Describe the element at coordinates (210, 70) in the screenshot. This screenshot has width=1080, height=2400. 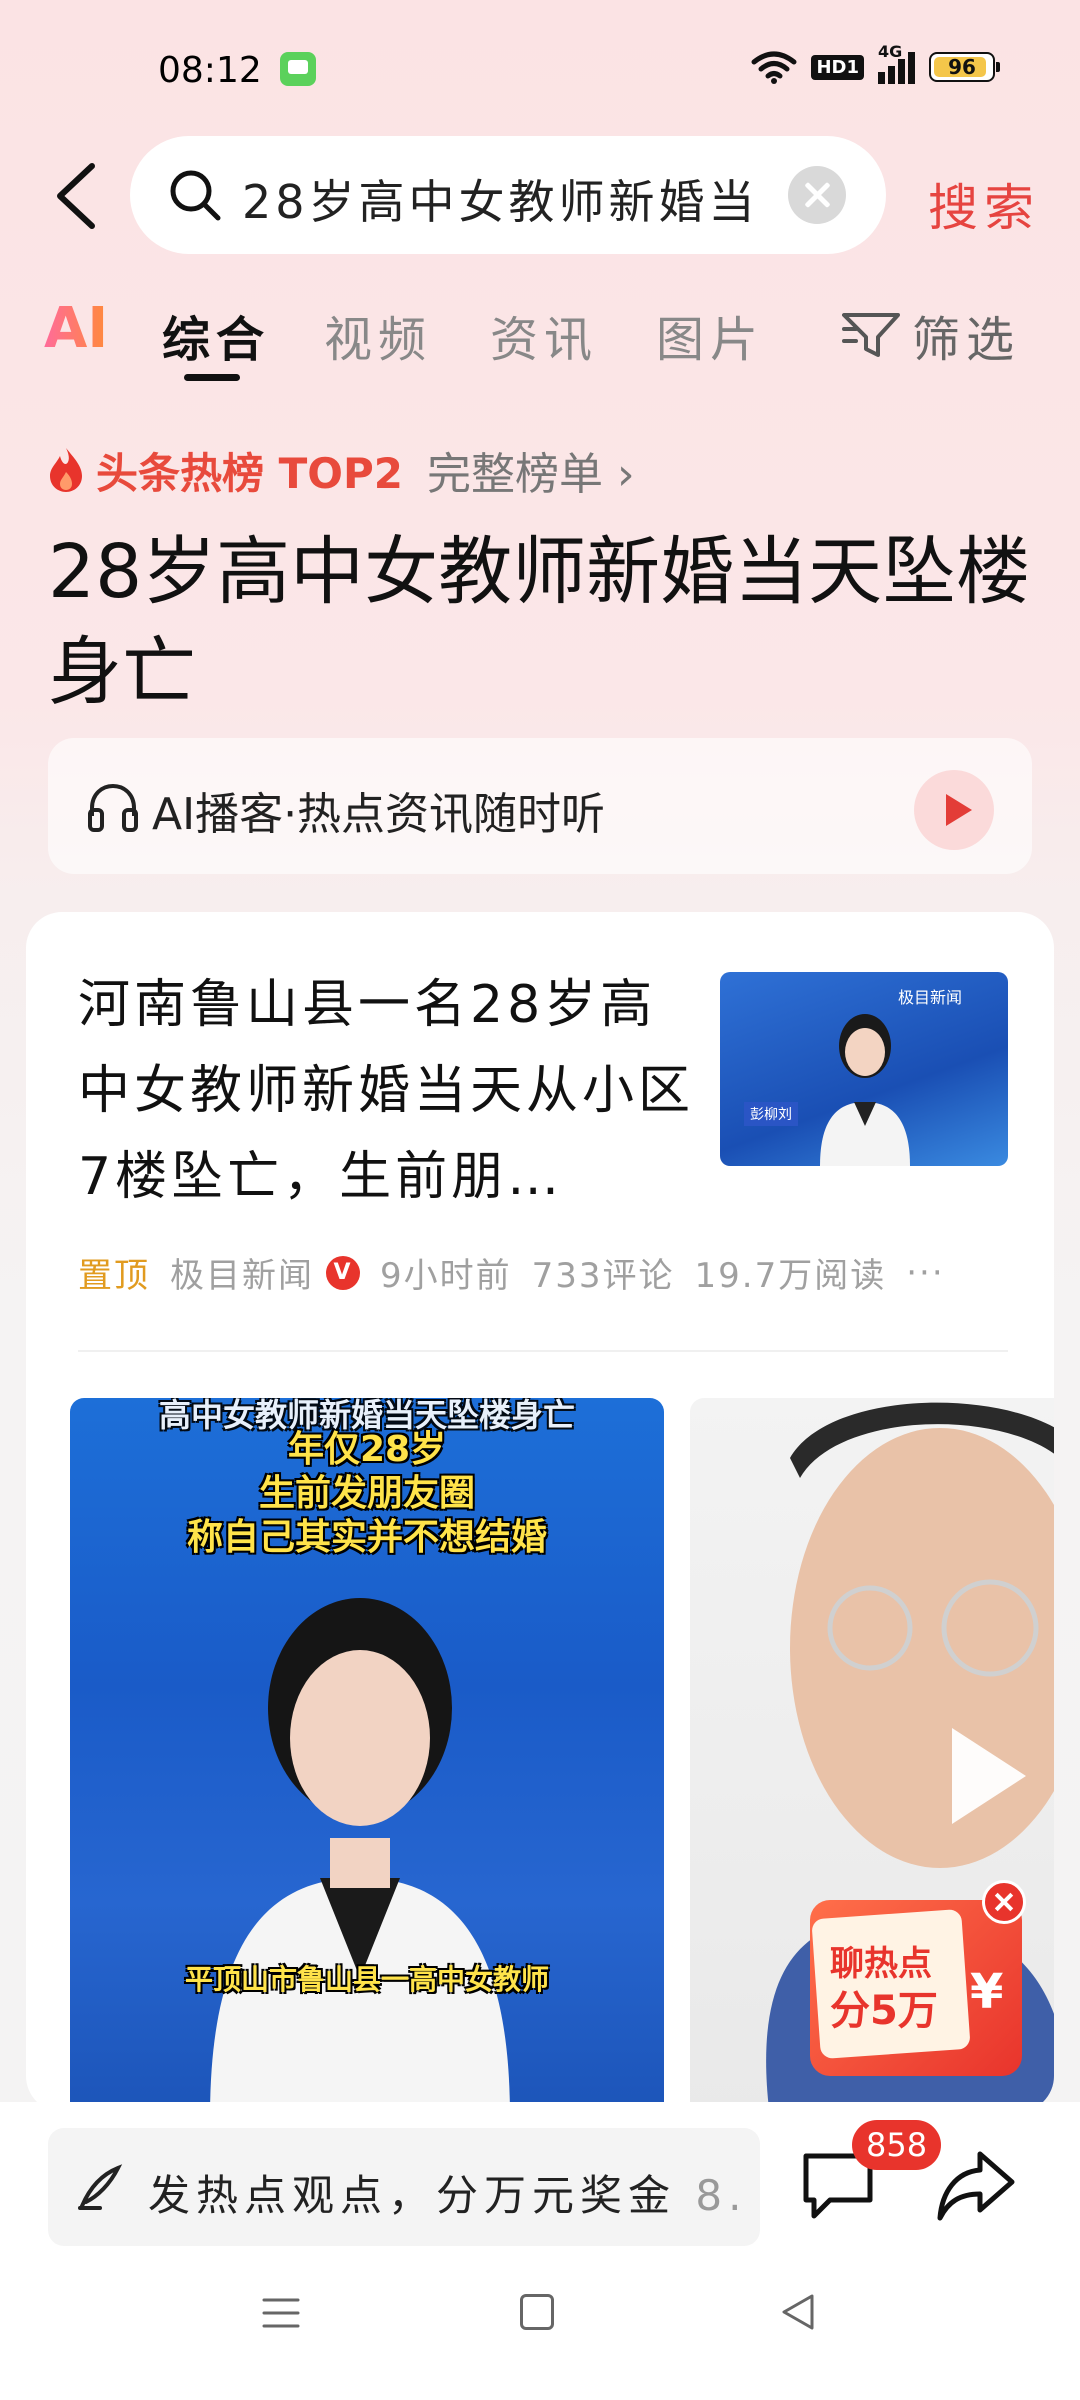
I see `status-time: 08:12` at that location.